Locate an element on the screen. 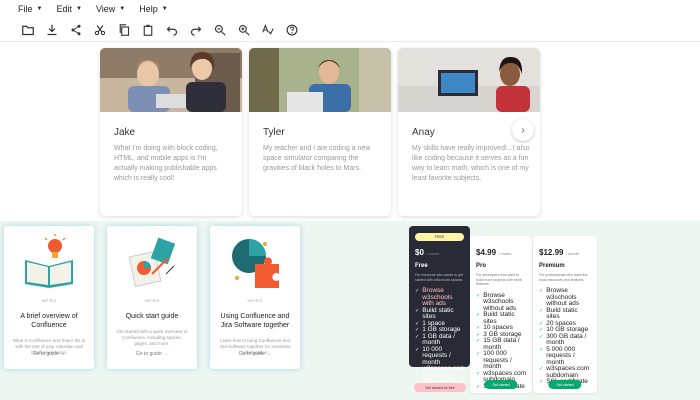  paste-icon is located at coordinates (148, 30).